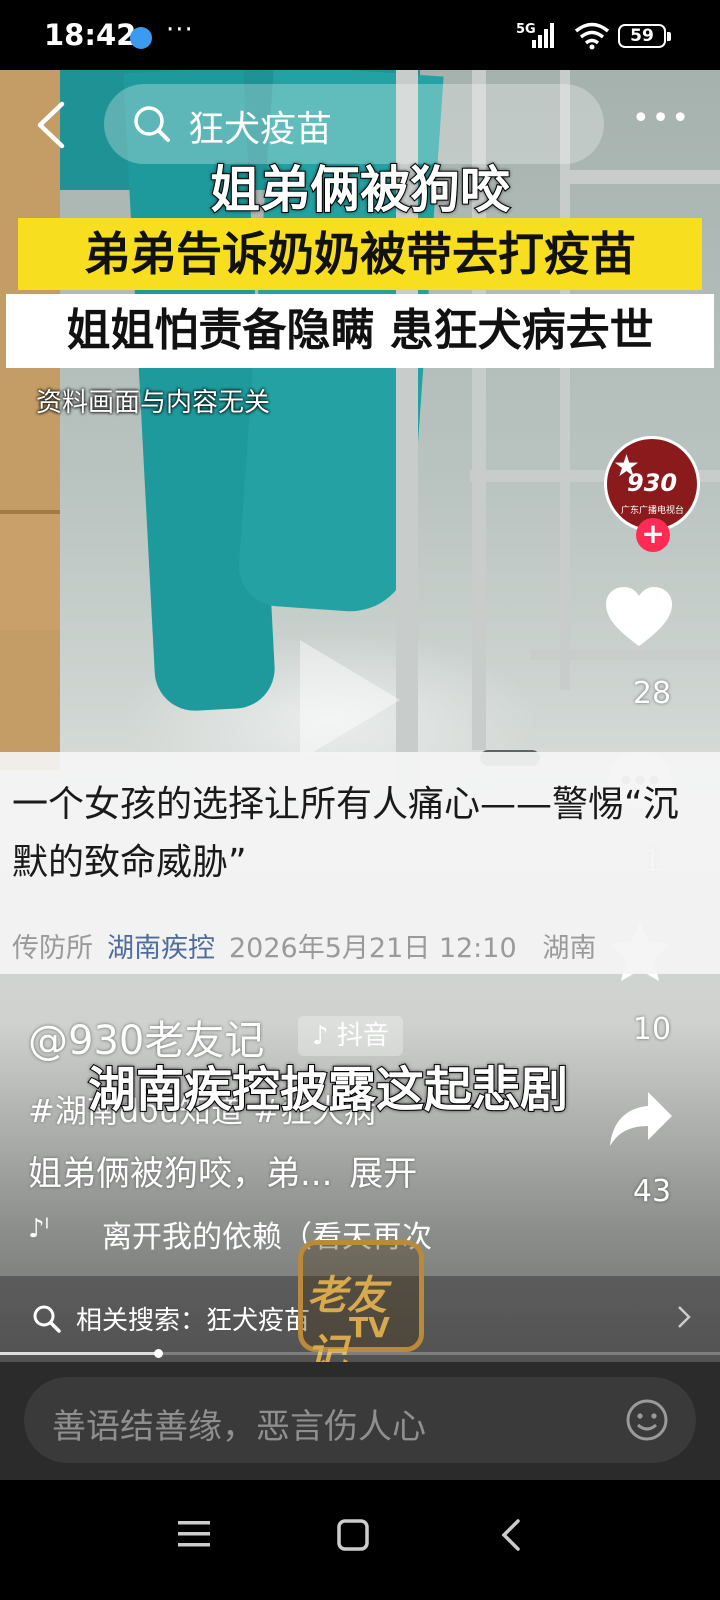 Image resolution: width=720 pixels, height=1600 pixels. What do you see at coordinates (652, 693) in the screenshot?
I see `like-count: 28` at bounding box center [652, 693].